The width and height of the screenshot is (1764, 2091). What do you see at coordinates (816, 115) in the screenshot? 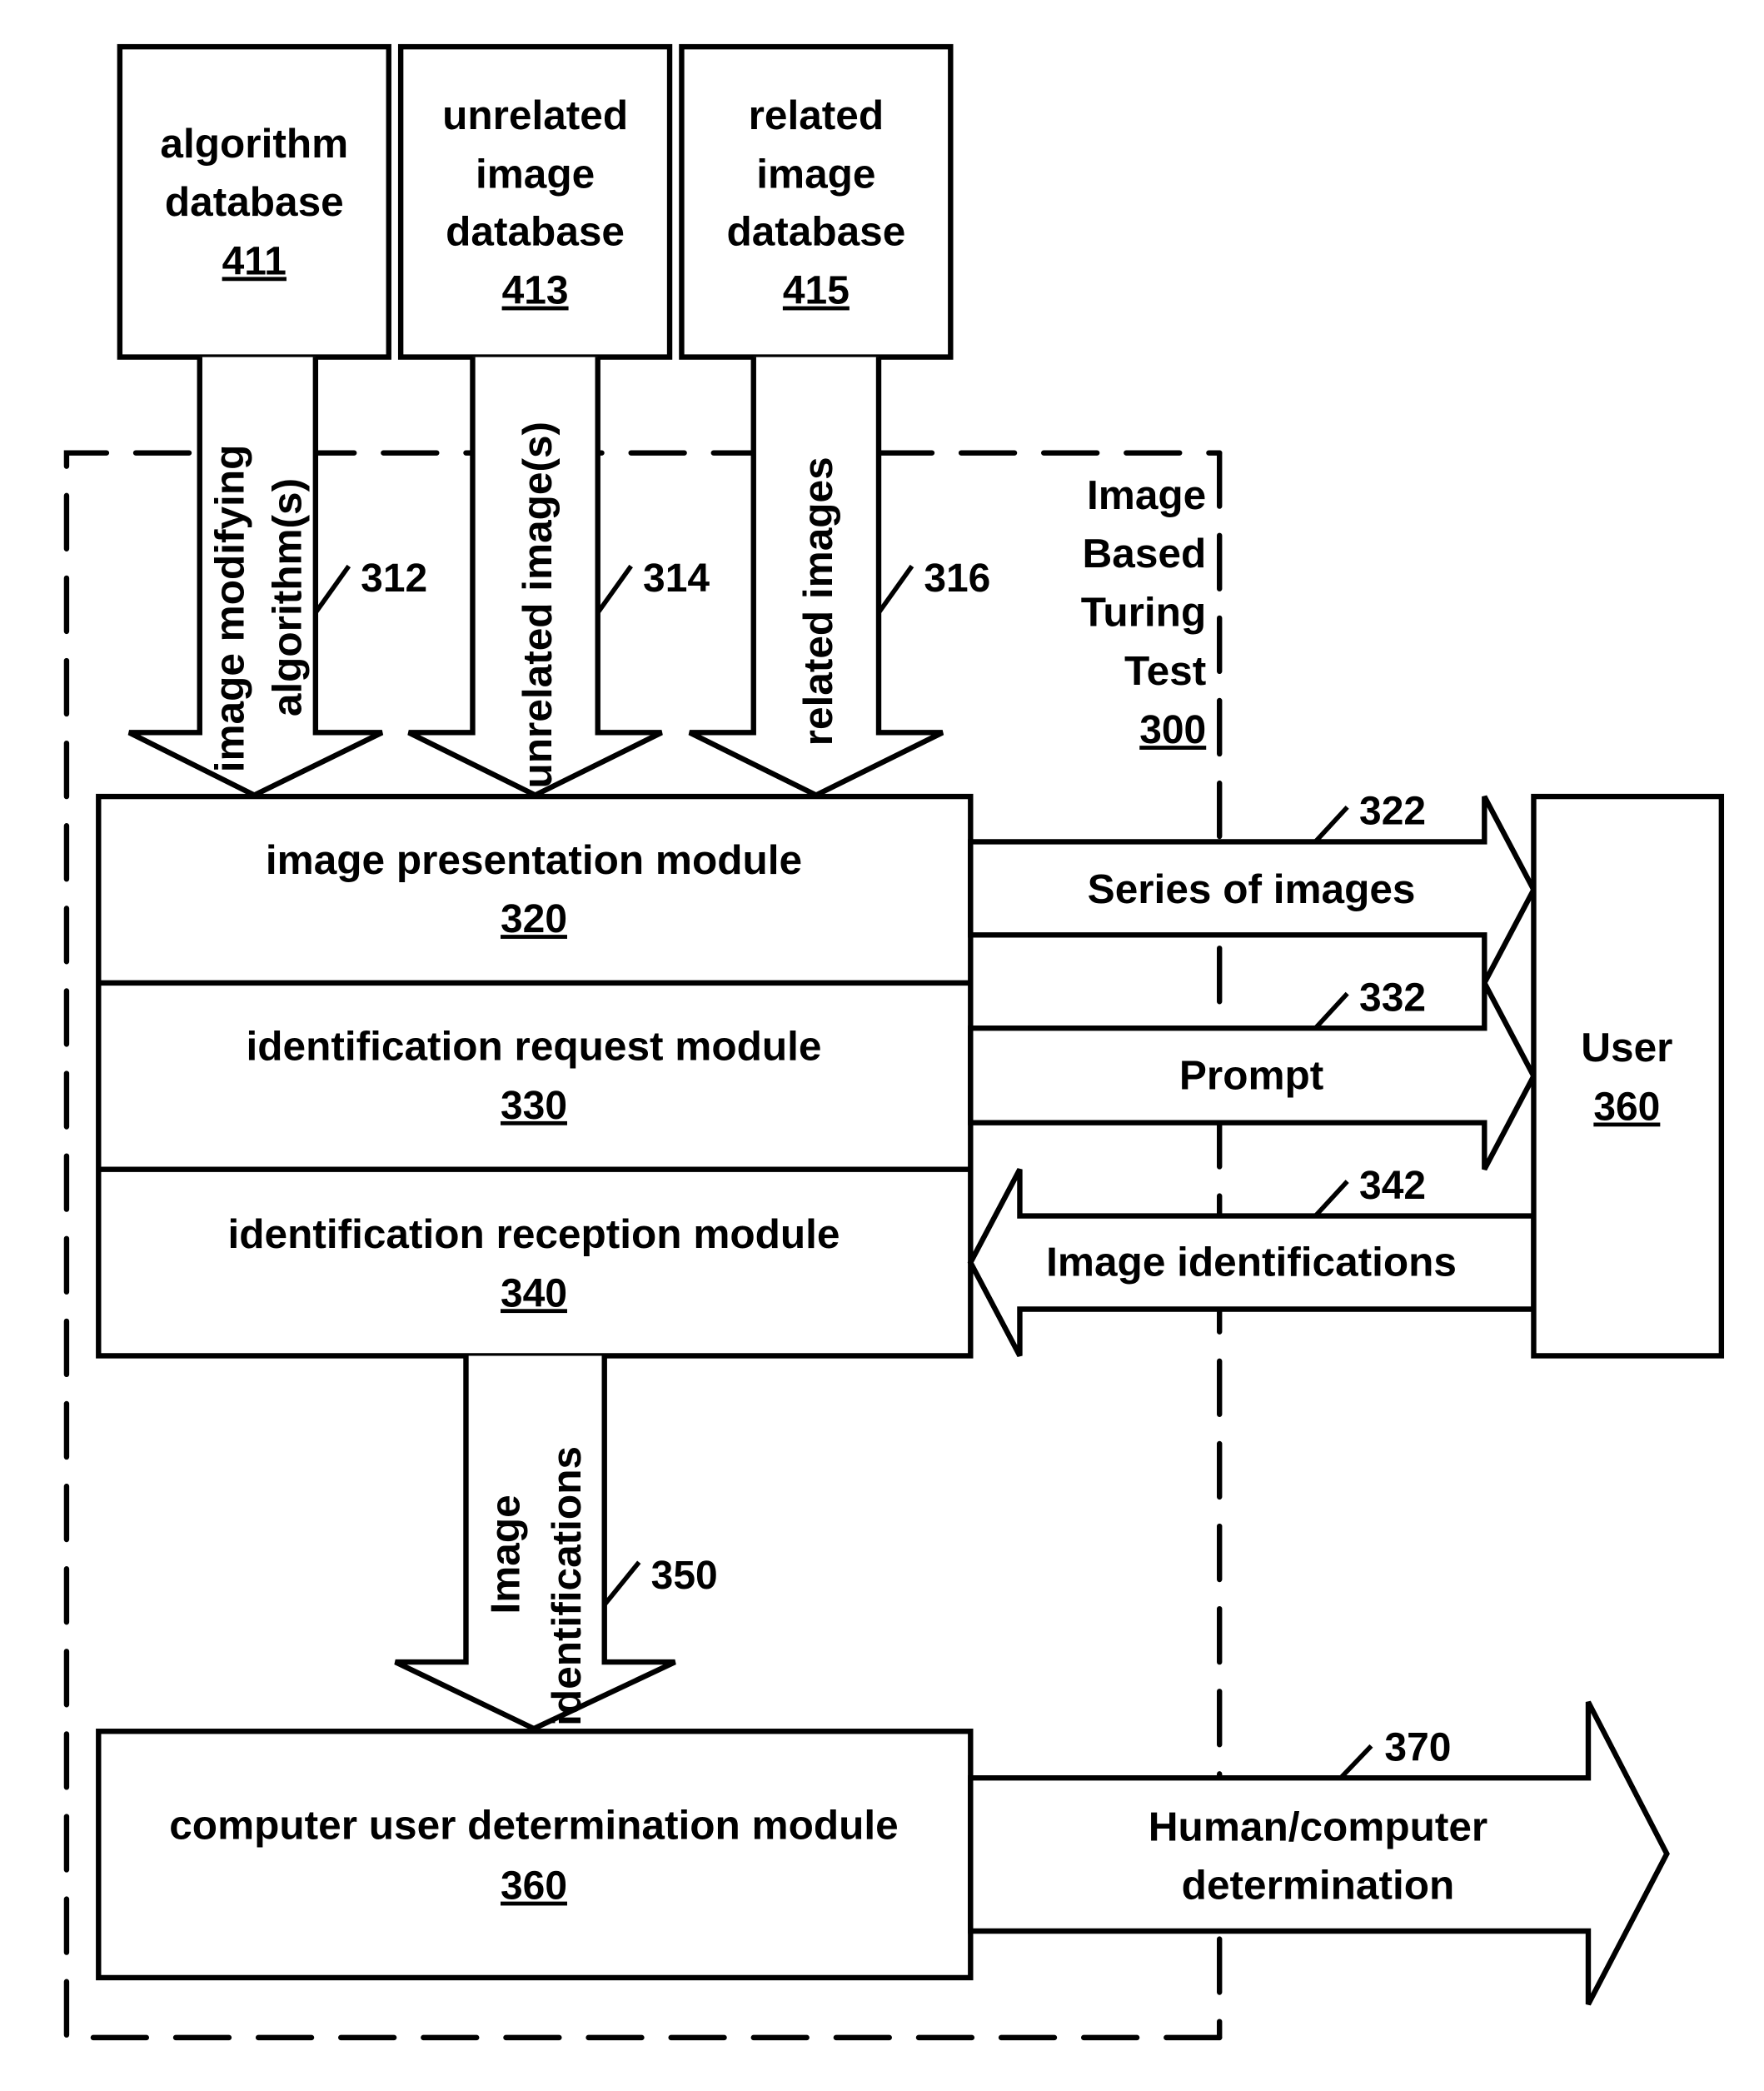
I see `db-label-line: related` at bounding box center [816, 115].